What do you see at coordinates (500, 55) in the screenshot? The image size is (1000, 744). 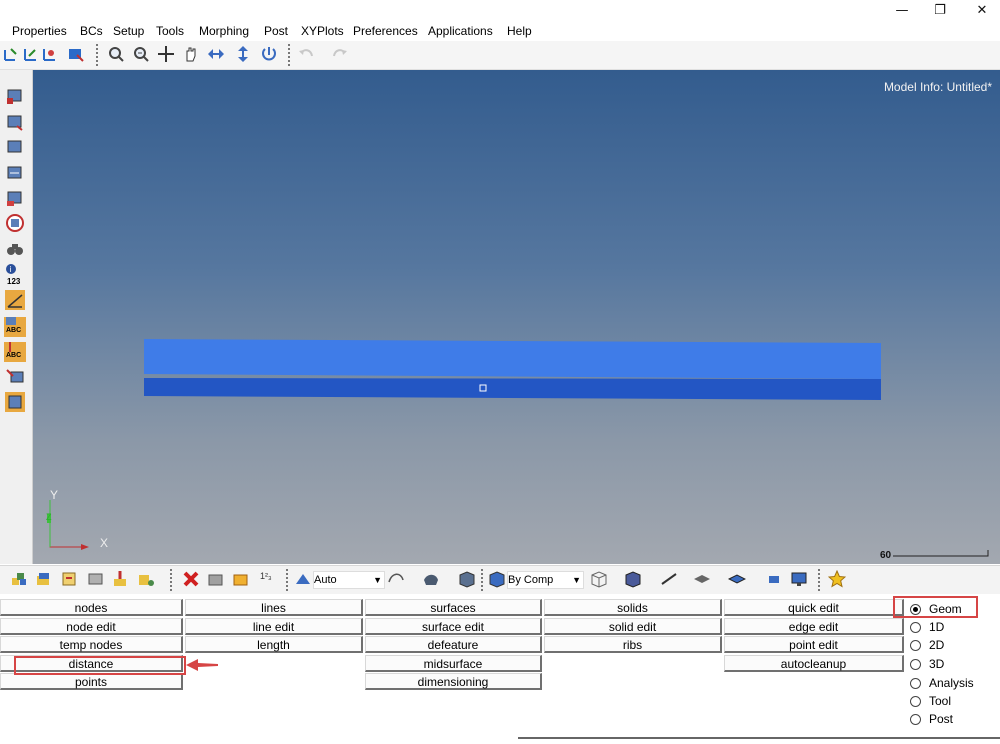 I see `view-toolbar` at bounding box center [500, 55].